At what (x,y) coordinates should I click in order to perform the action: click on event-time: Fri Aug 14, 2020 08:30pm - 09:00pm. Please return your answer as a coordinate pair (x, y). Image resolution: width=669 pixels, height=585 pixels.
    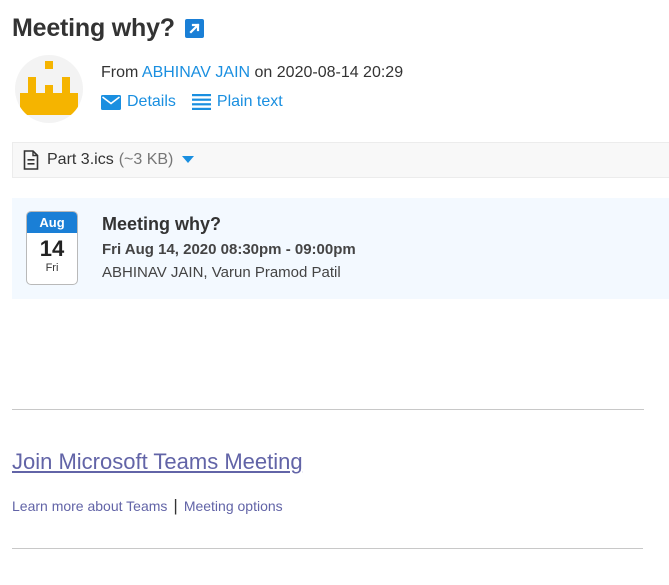
    Looking at the image, I should click on (229, 249).